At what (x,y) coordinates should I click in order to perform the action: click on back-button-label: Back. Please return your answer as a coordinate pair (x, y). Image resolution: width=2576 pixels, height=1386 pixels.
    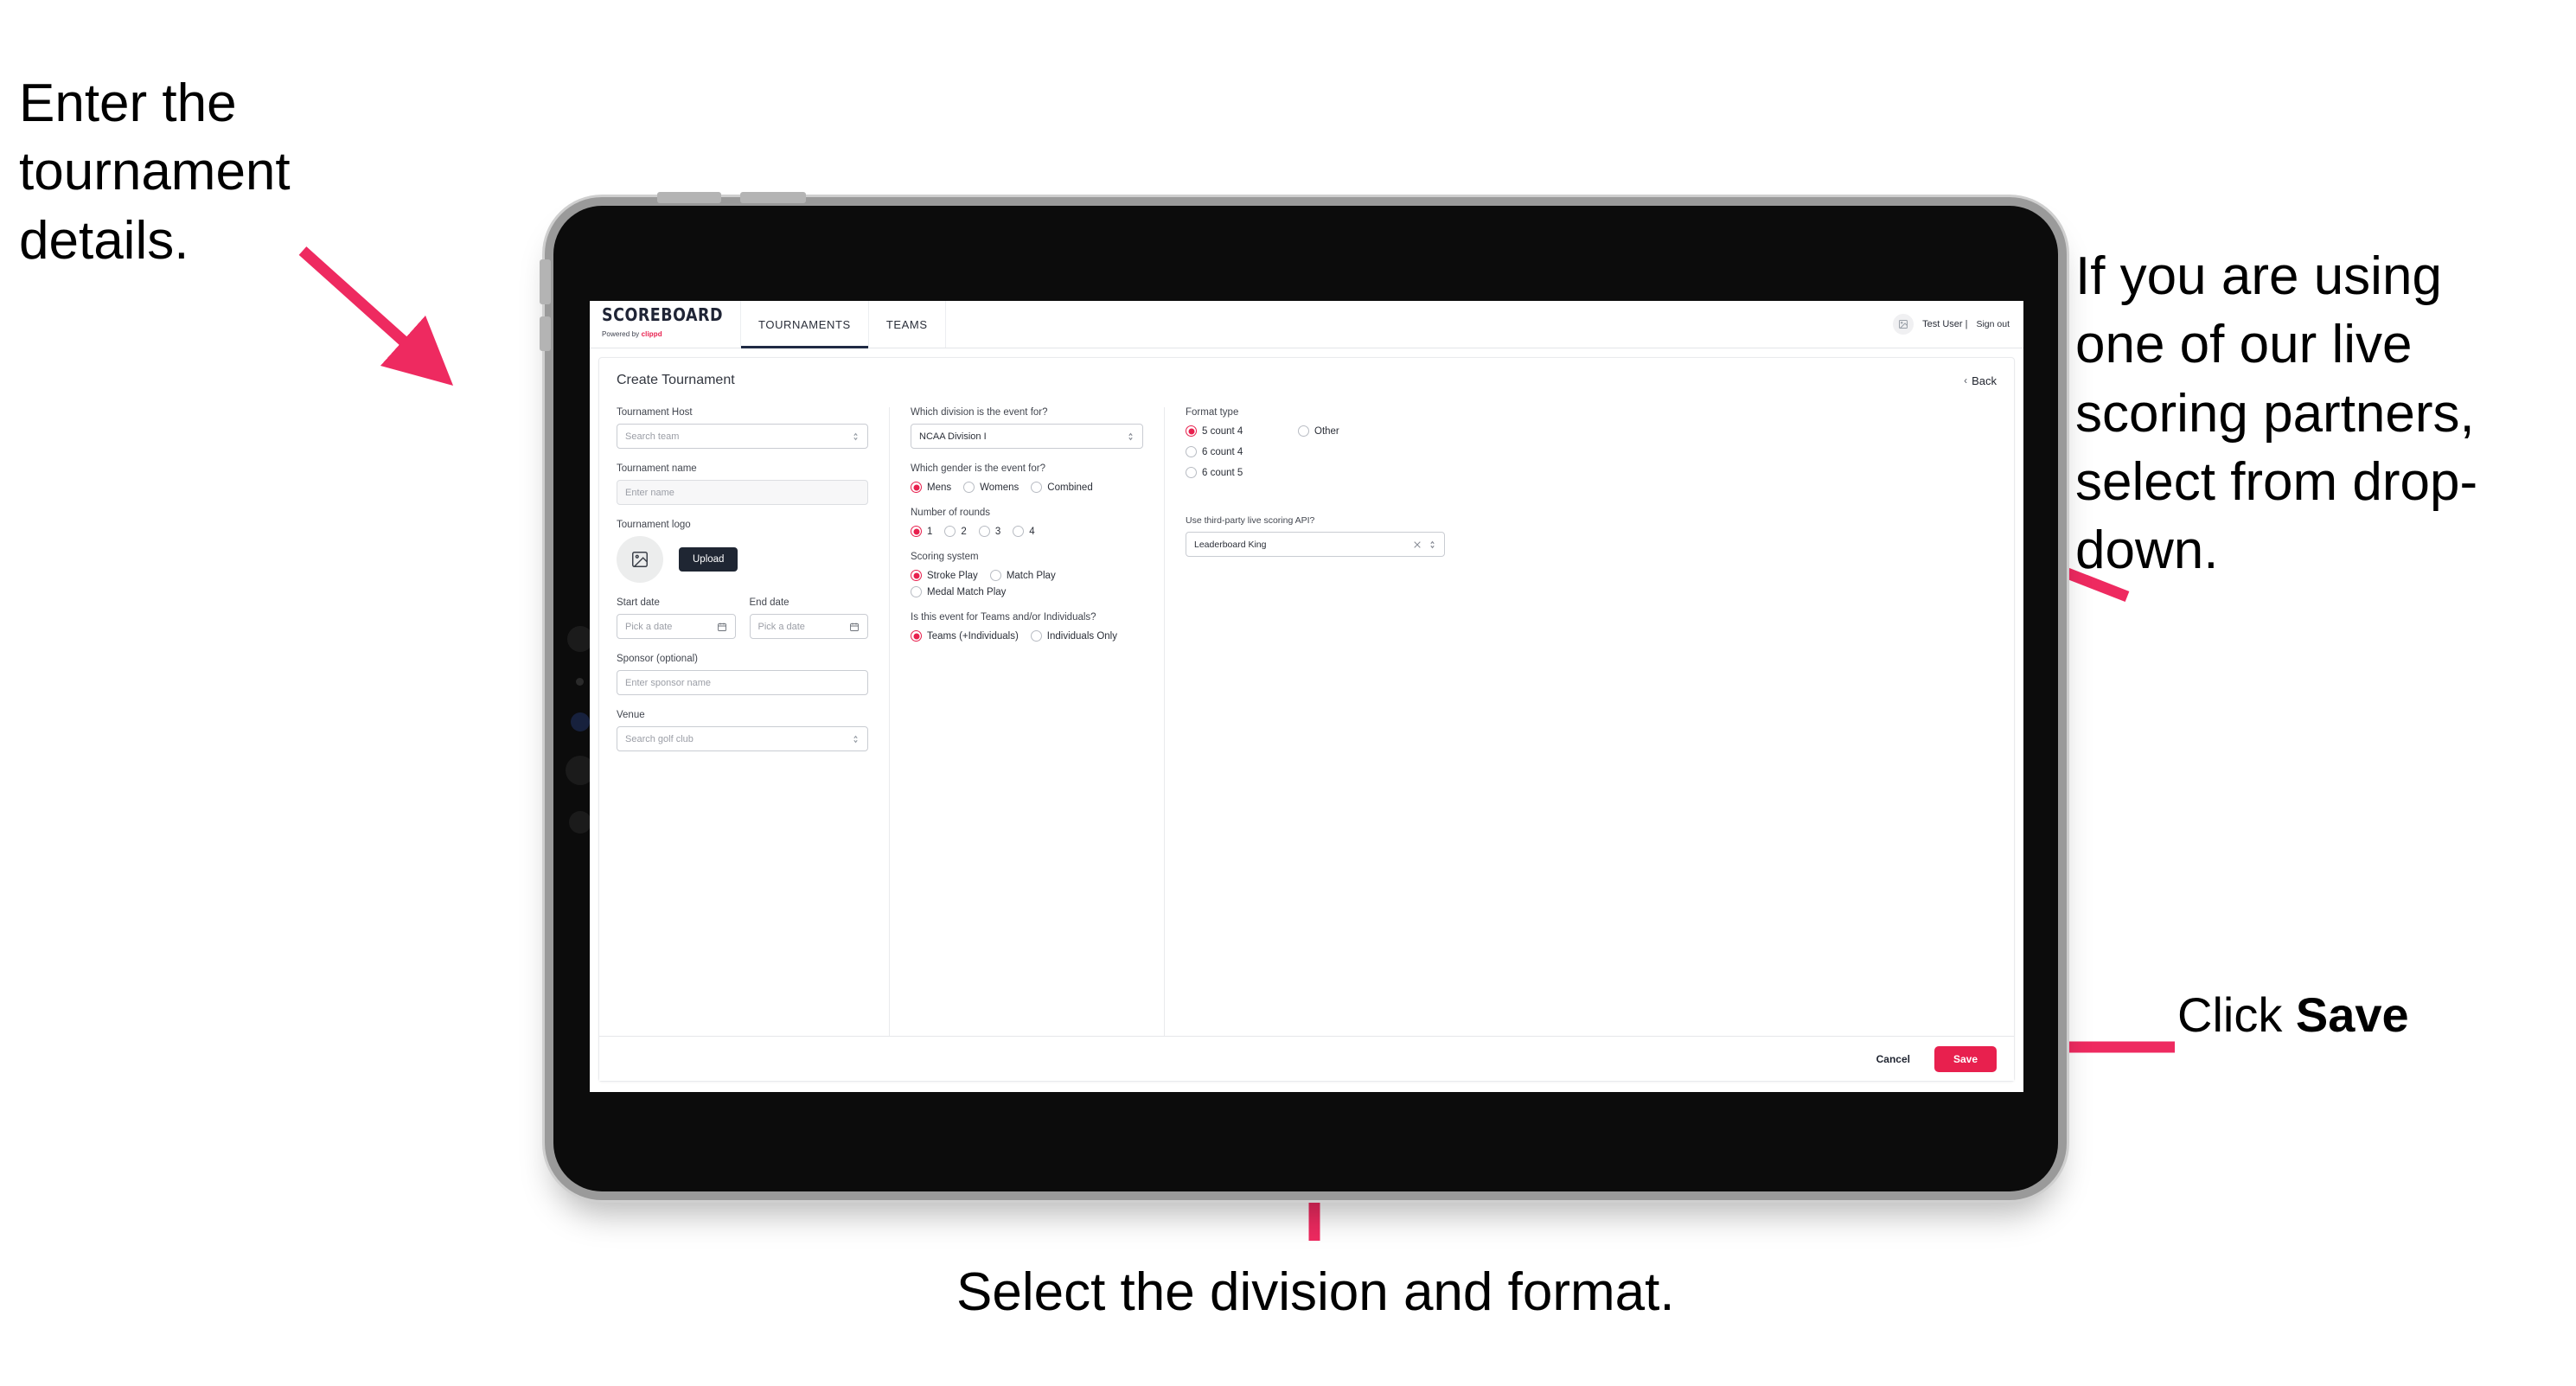
    Looking at the image, I should click on (1985, 380).